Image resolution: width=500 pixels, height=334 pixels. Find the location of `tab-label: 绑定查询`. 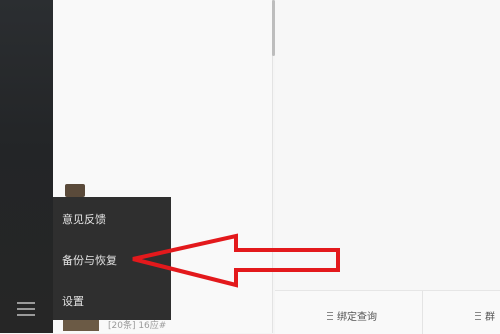

tab-label: 绑定查询 is located at coordinates (357, 317).